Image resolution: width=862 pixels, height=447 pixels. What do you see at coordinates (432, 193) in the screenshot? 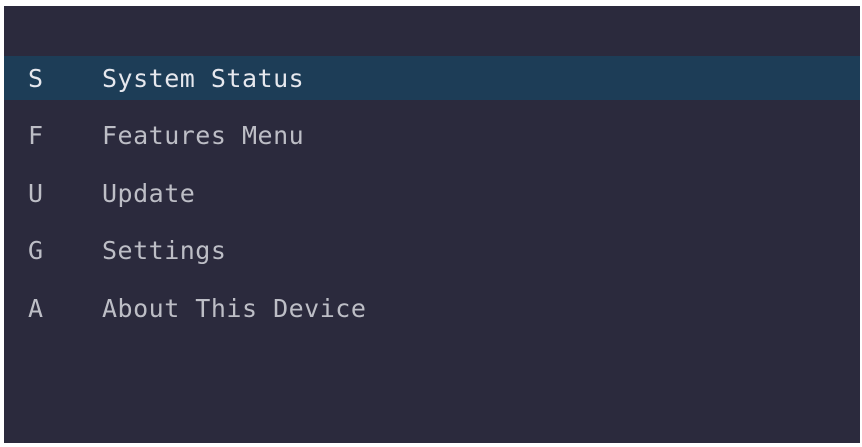
I see `menu-item-update: U Update` at bounding box center [432, 193].